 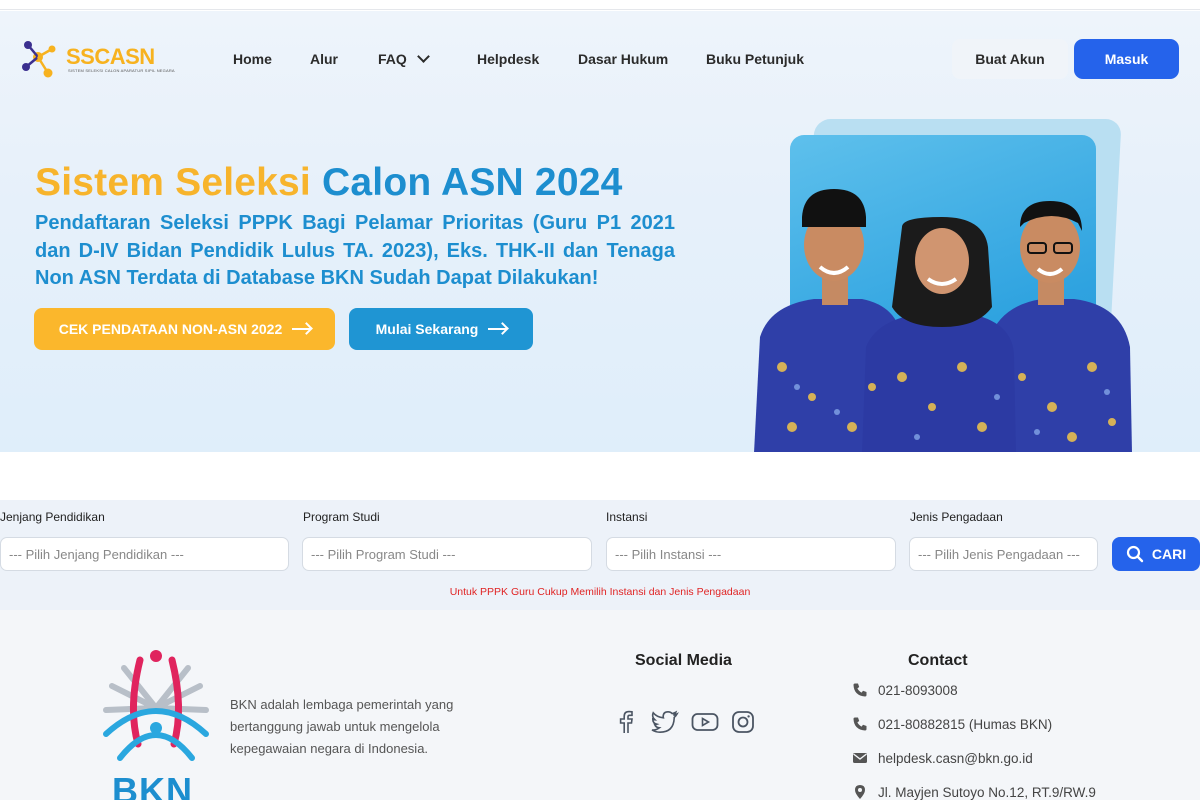 What do you see at coordinates (955, 758) in the screenshot?
I see `contact-email-text: helpdesk.casn@bkn.go.id` at bounding box center [955, 758].